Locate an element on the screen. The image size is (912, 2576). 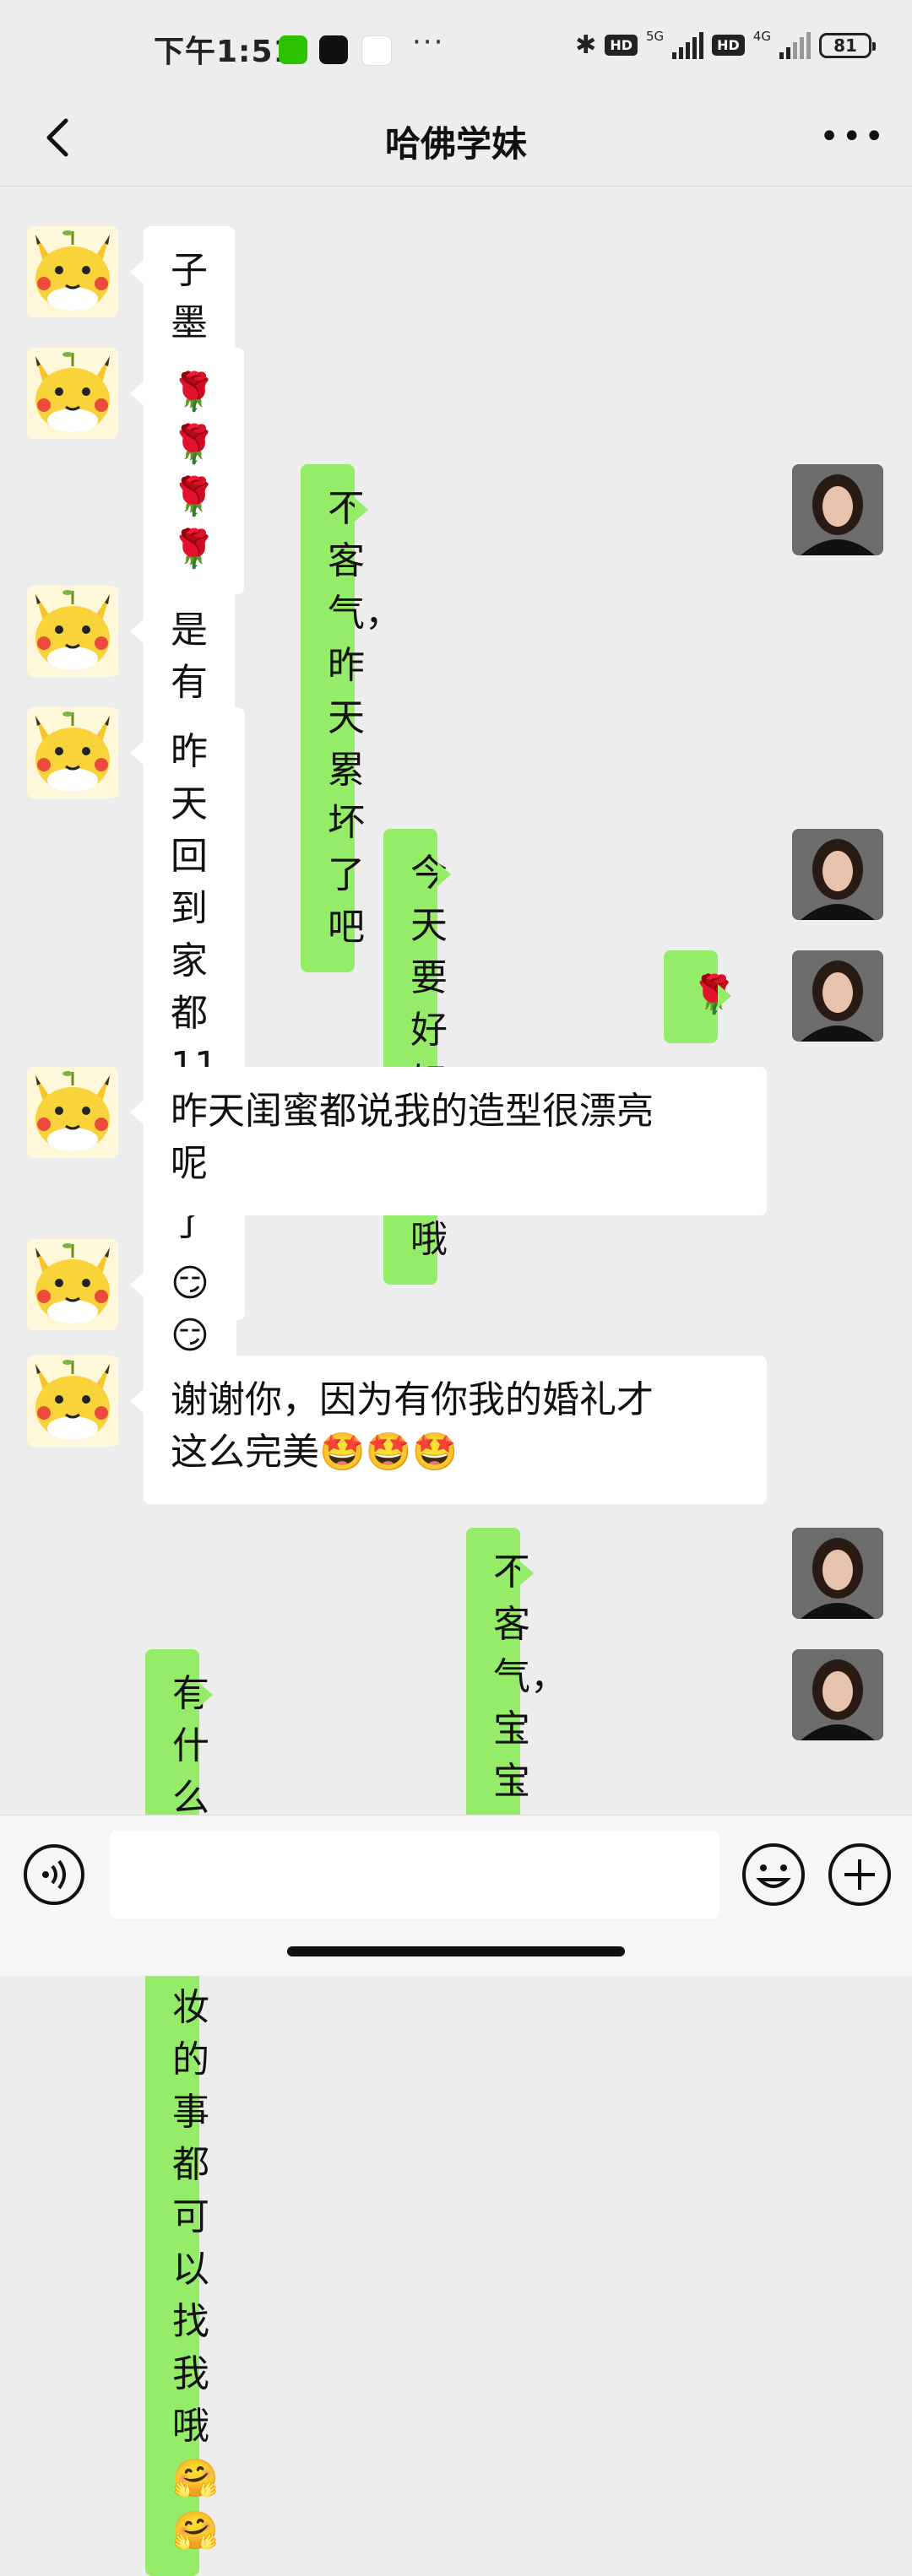
sent-message-bubble: 不客气，昨天累坏了吧 is located at coordinates (351, 718).